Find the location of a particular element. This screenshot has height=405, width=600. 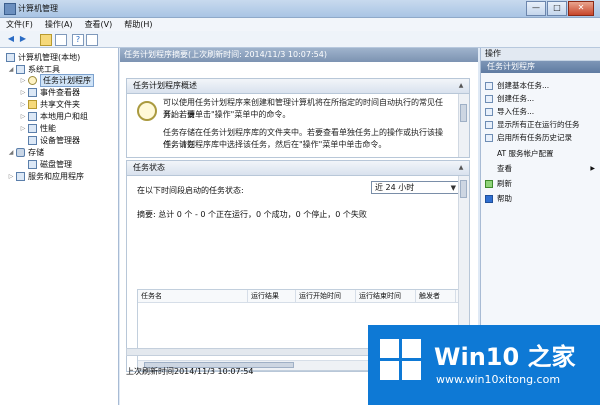

tree-item-device-manager: 设备管理器 is located at coordinates (54, 140).